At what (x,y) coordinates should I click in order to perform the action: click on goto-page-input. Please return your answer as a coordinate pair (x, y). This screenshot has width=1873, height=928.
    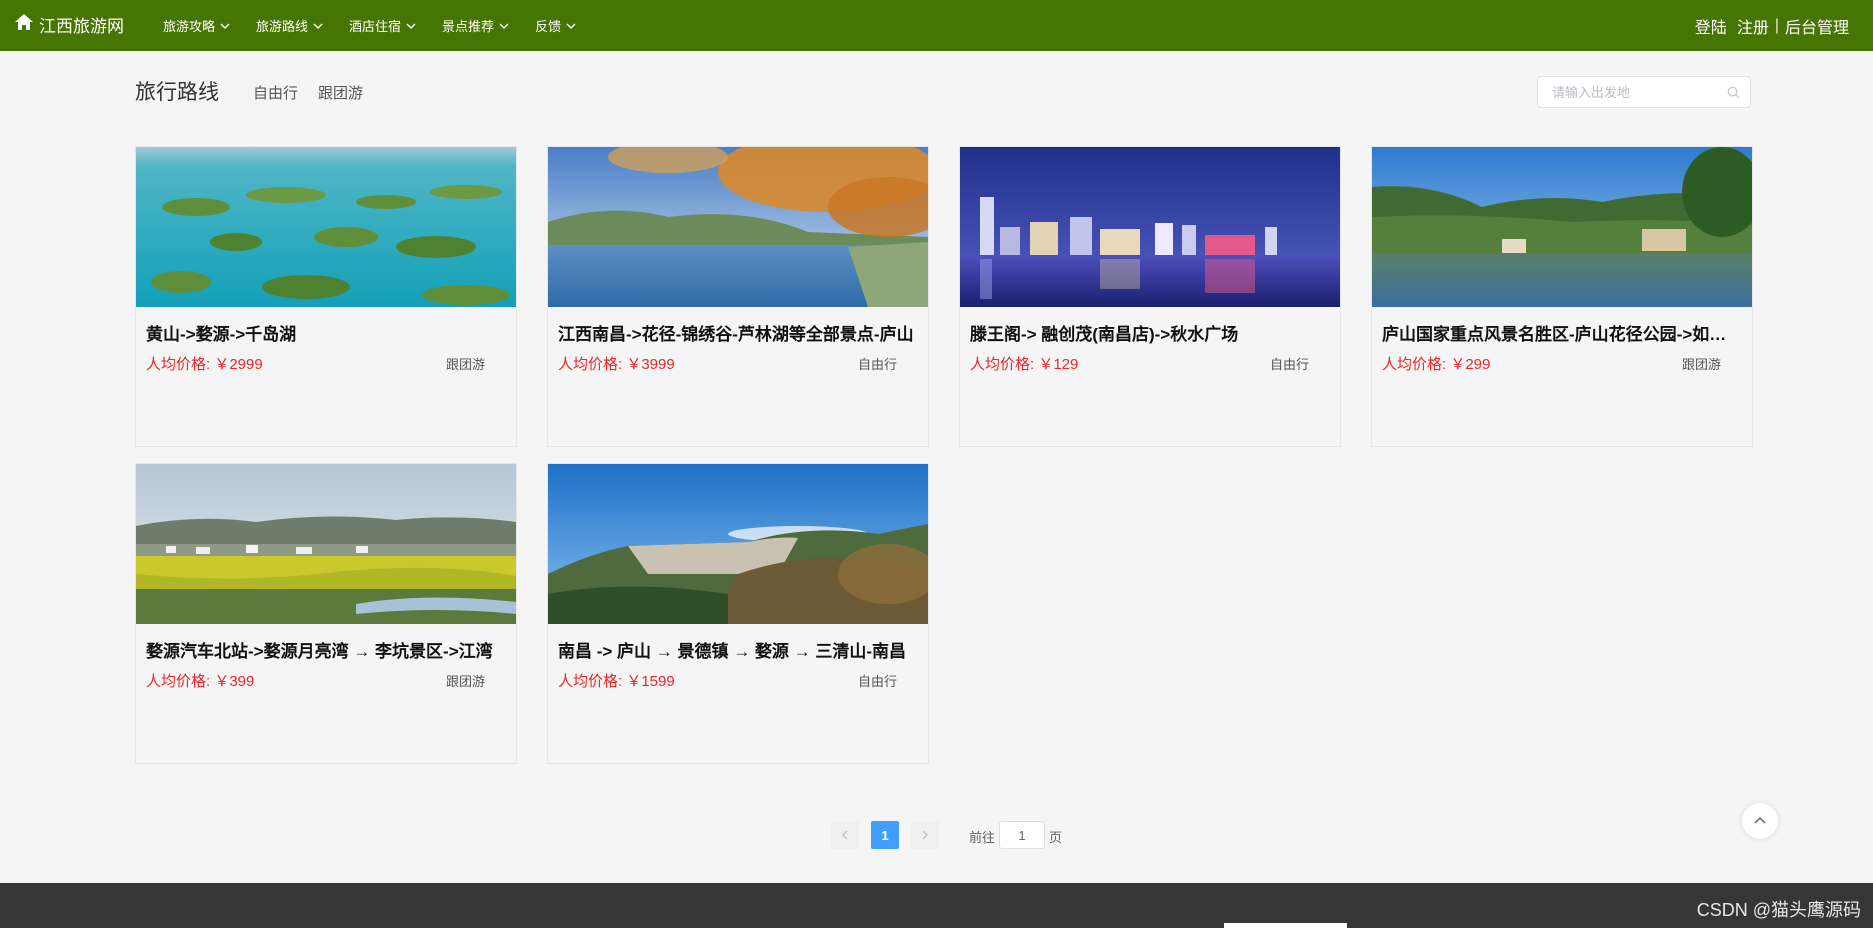
    Looking at the image, I should click on (1022, 835).